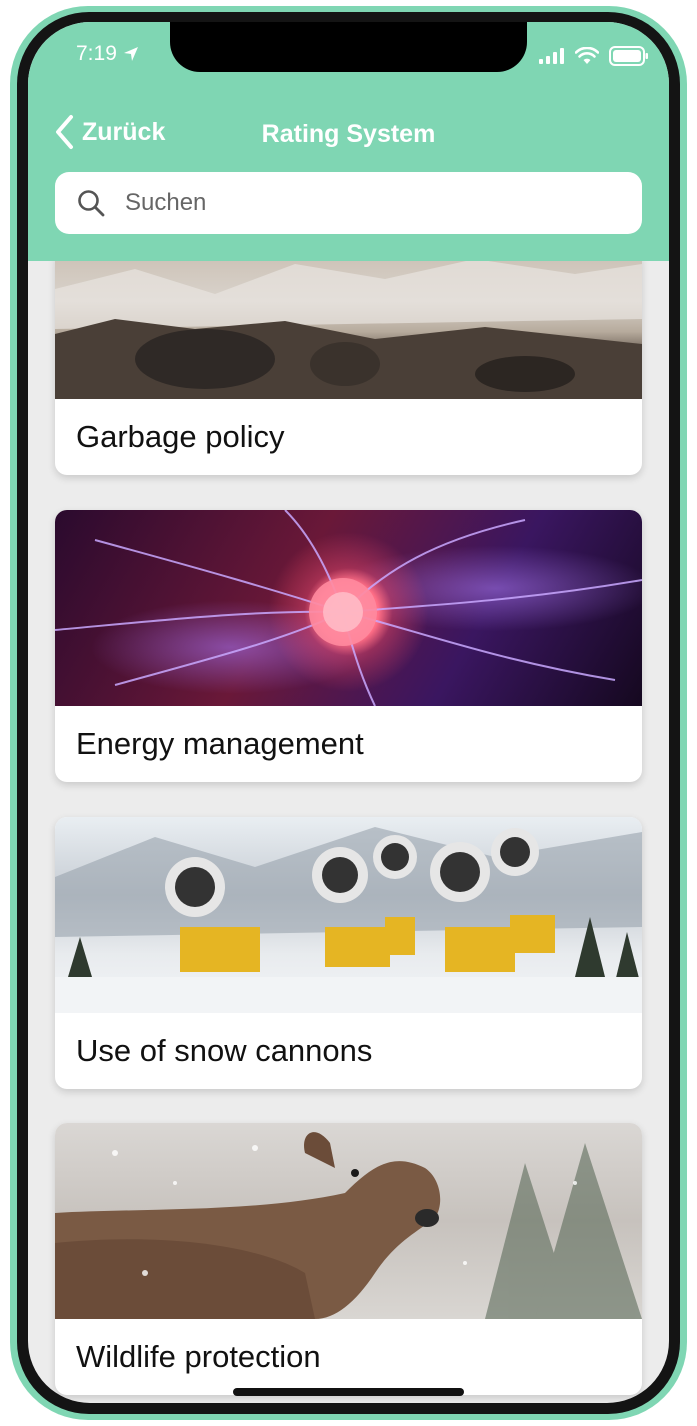 The height and width of the screenshot is (1426, 697). I want to click on category-card-garbage-policy: Garbage policy, so click(348, 362).